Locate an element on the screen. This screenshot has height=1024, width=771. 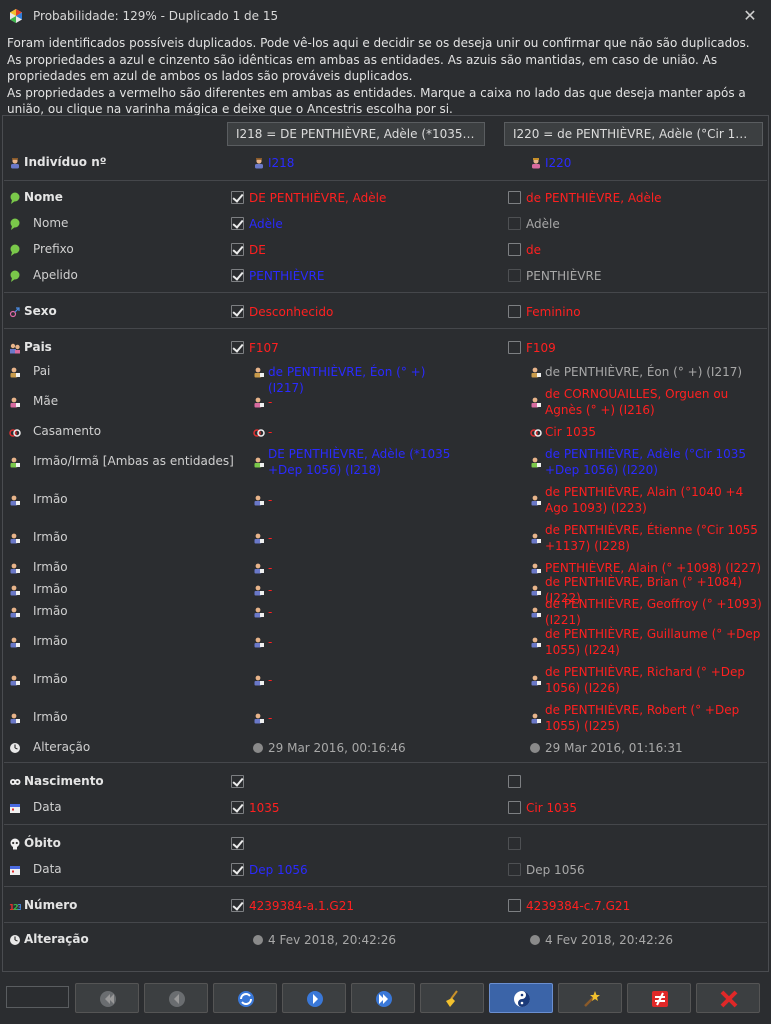
right-value: PENTHIÈVRE is located at coordinates (564, 276).